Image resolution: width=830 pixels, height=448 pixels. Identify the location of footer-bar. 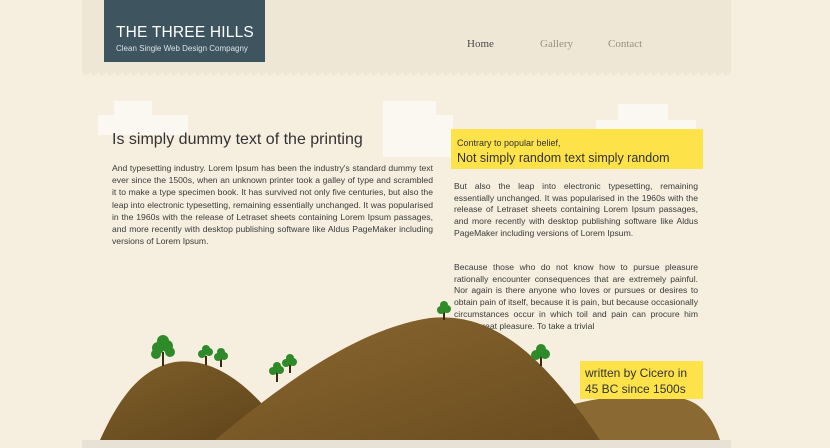
(406, 444).